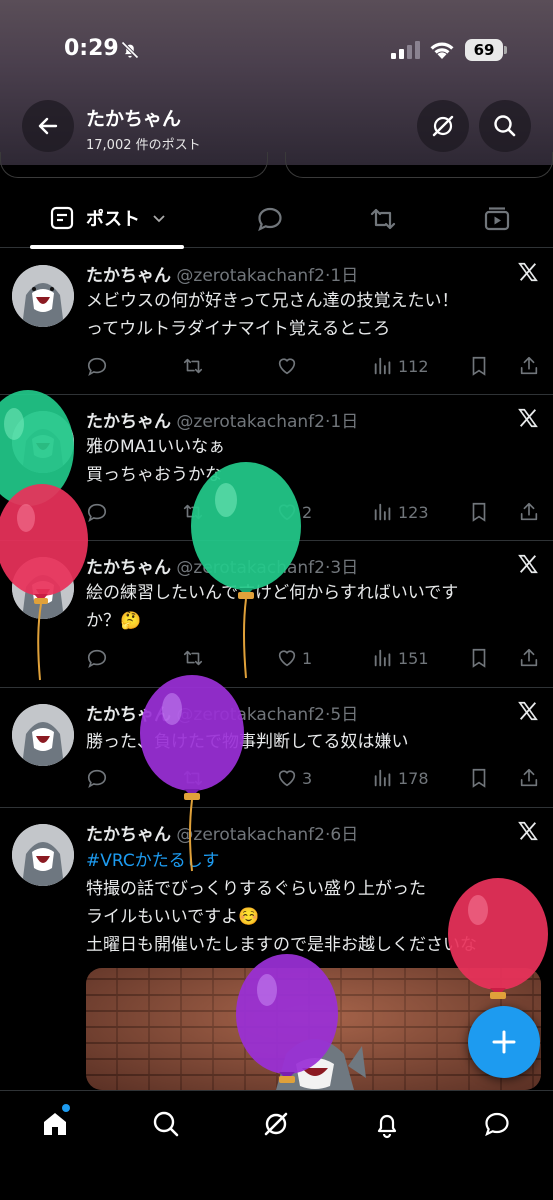 This screenshot has height=1200, width=553. I want to click on tweet-actions: 1 151, so click(313, 658).